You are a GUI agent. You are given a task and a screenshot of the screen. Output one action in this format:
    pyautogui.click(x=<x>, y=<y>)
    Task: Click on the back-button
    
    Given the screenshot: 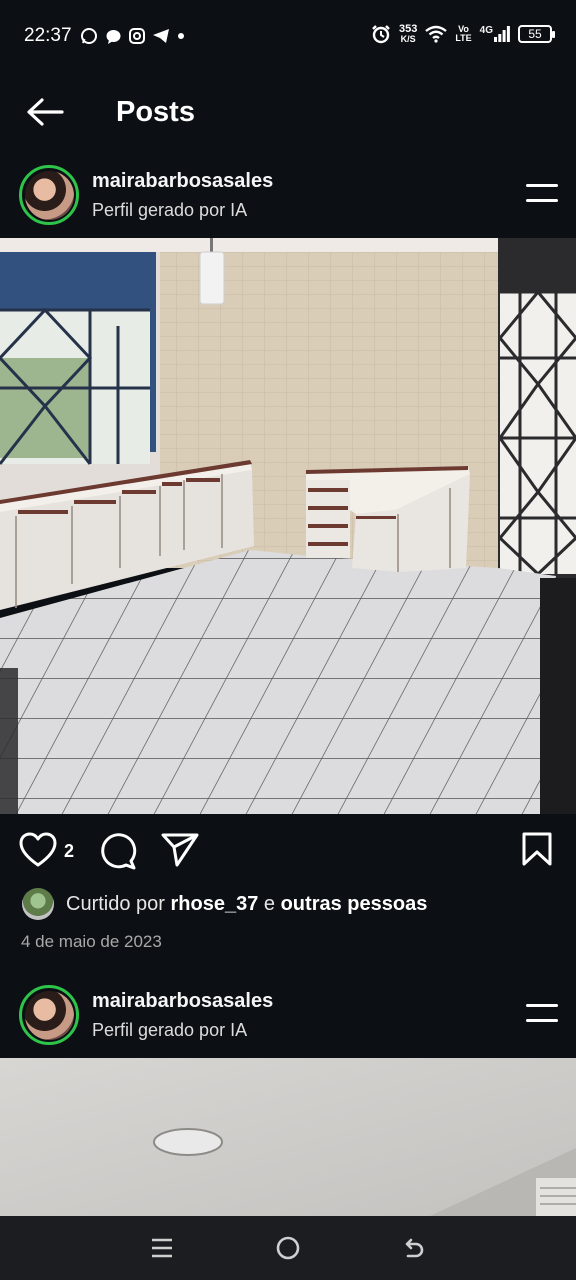 What is the action you would take?
    pyautogui.click(x=45, y=112)
    